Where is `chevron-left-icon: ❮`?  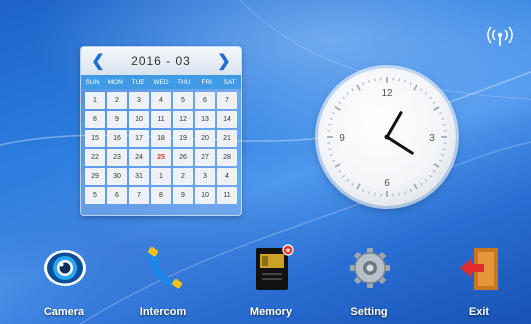 chevron-left-icon: ❮ is located at coordinates (98, 61).